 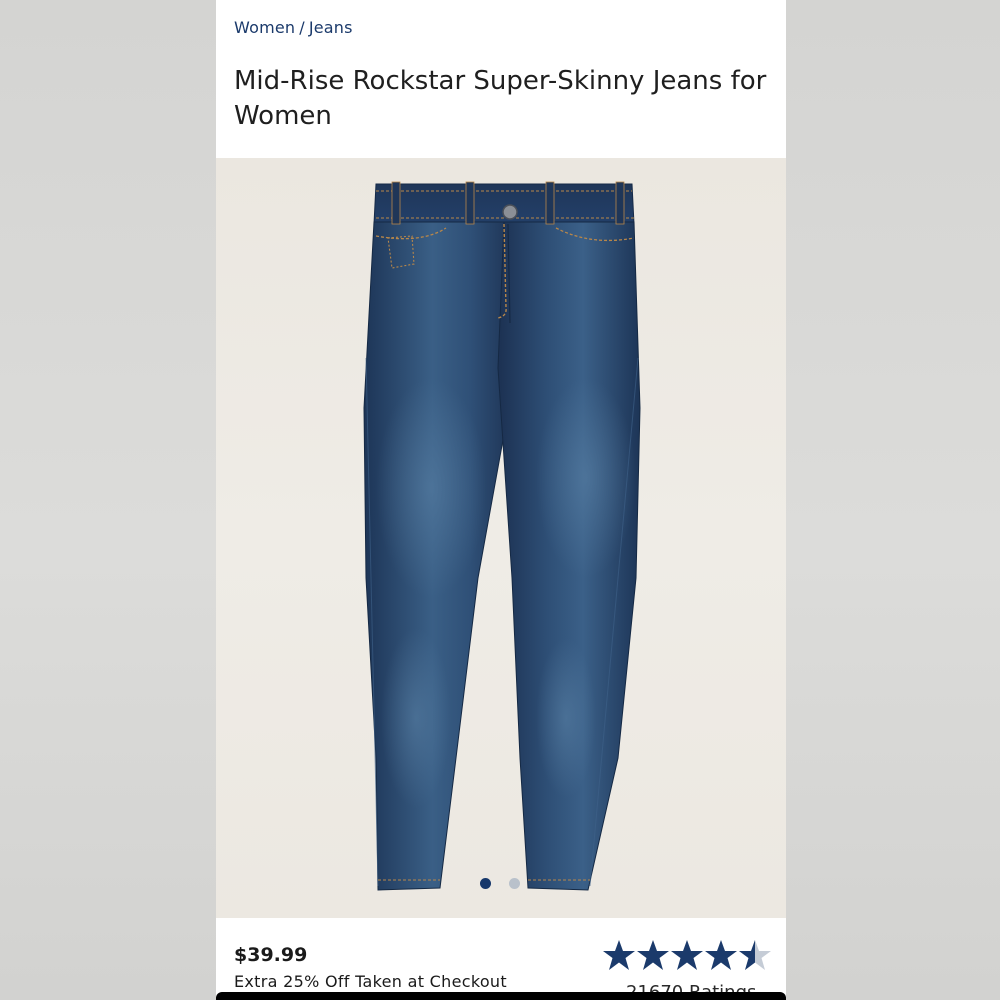 What do you see at coordinates (501, 996) in the screenshot?
I see `bottom-toolbar-edge` at bounding box center [501, 996].